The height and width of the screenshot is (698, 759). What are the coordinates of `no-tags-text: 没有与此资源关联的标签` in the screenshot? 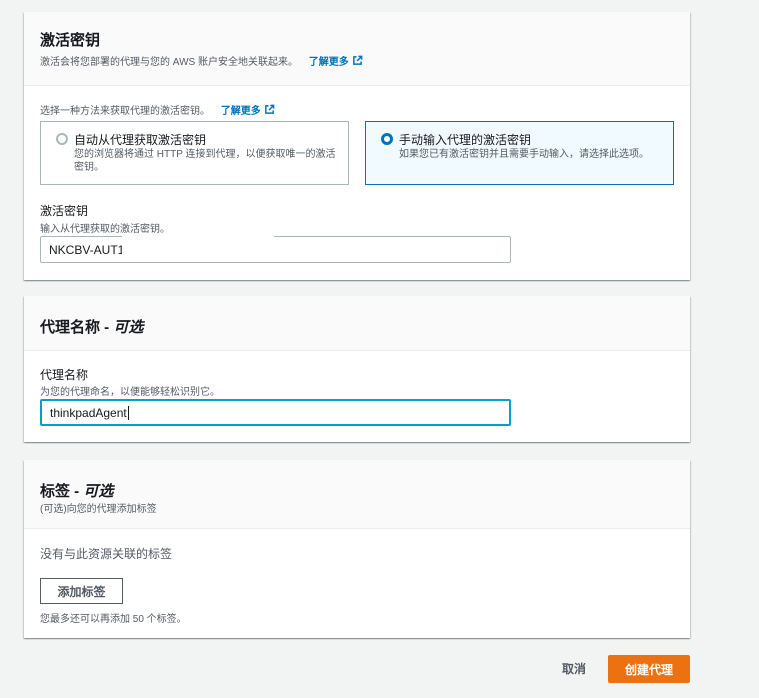 It's located at (106, 554).